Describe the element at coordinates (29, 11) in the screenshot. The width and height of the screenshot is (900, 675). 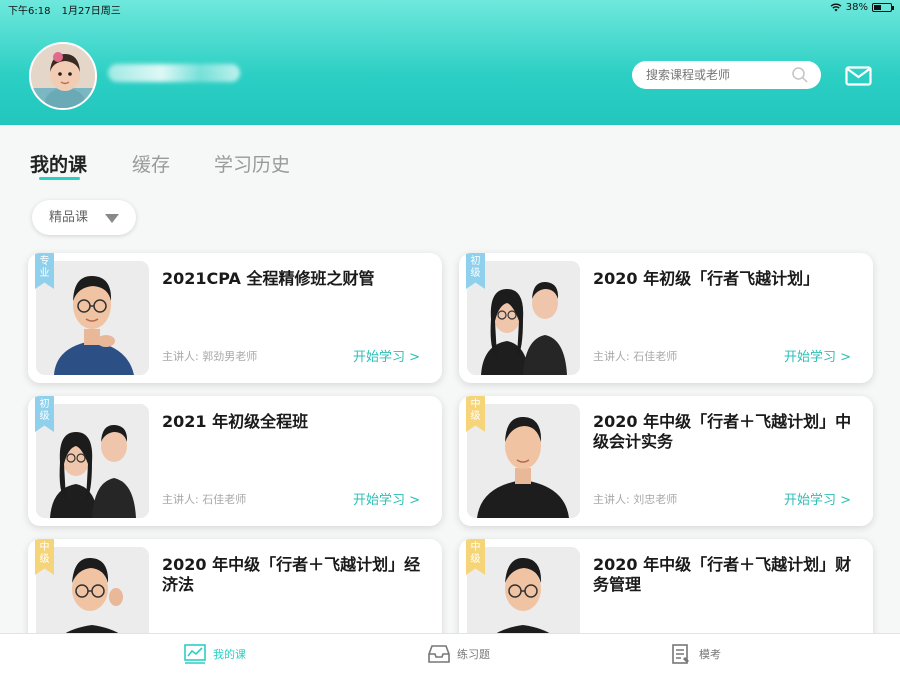
I see `status-time: 下午6:18` at that location.